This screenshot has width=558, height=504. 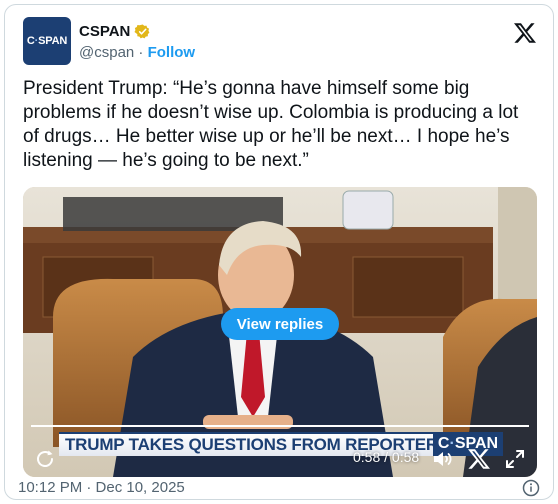 What do you see at coordinates (280, 324) in the screenshot?
I see `view-replies-button: View replies` at bounding box center [280, 324].